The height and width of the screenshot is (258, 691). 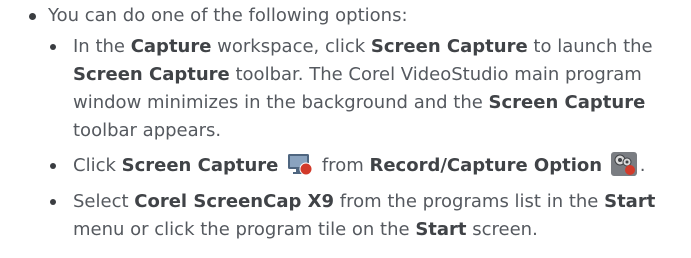 What do you see at coordinates (171, 46) in the screenshot?
I see `capture-term: Capture` at bounding box center [171, 46].